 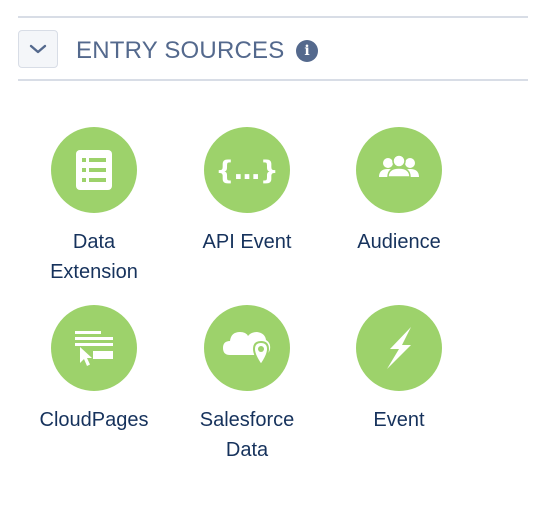 I want to click on top-divider, so click(x=273, y=17).